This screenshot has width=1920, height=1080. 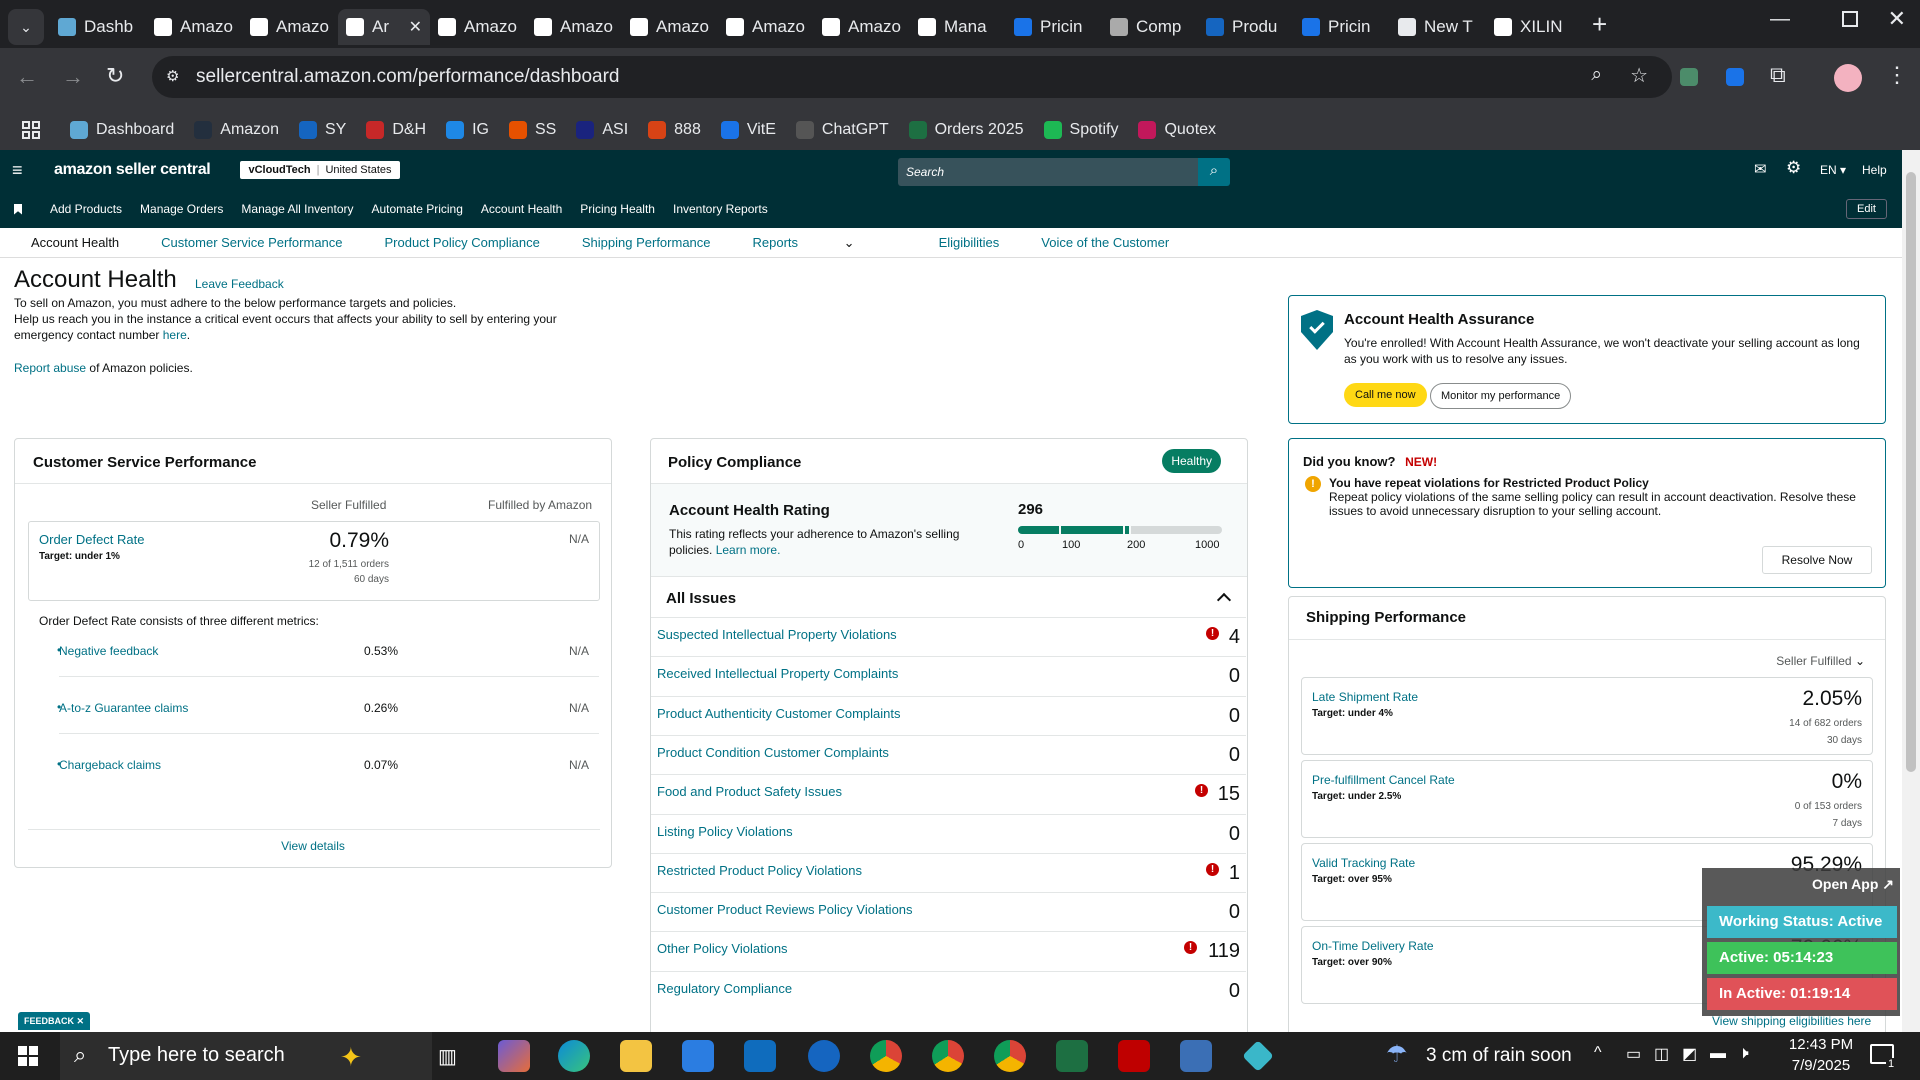 I want to click on issue-label: Regulatory Compliance, so click(x=724, y=988).